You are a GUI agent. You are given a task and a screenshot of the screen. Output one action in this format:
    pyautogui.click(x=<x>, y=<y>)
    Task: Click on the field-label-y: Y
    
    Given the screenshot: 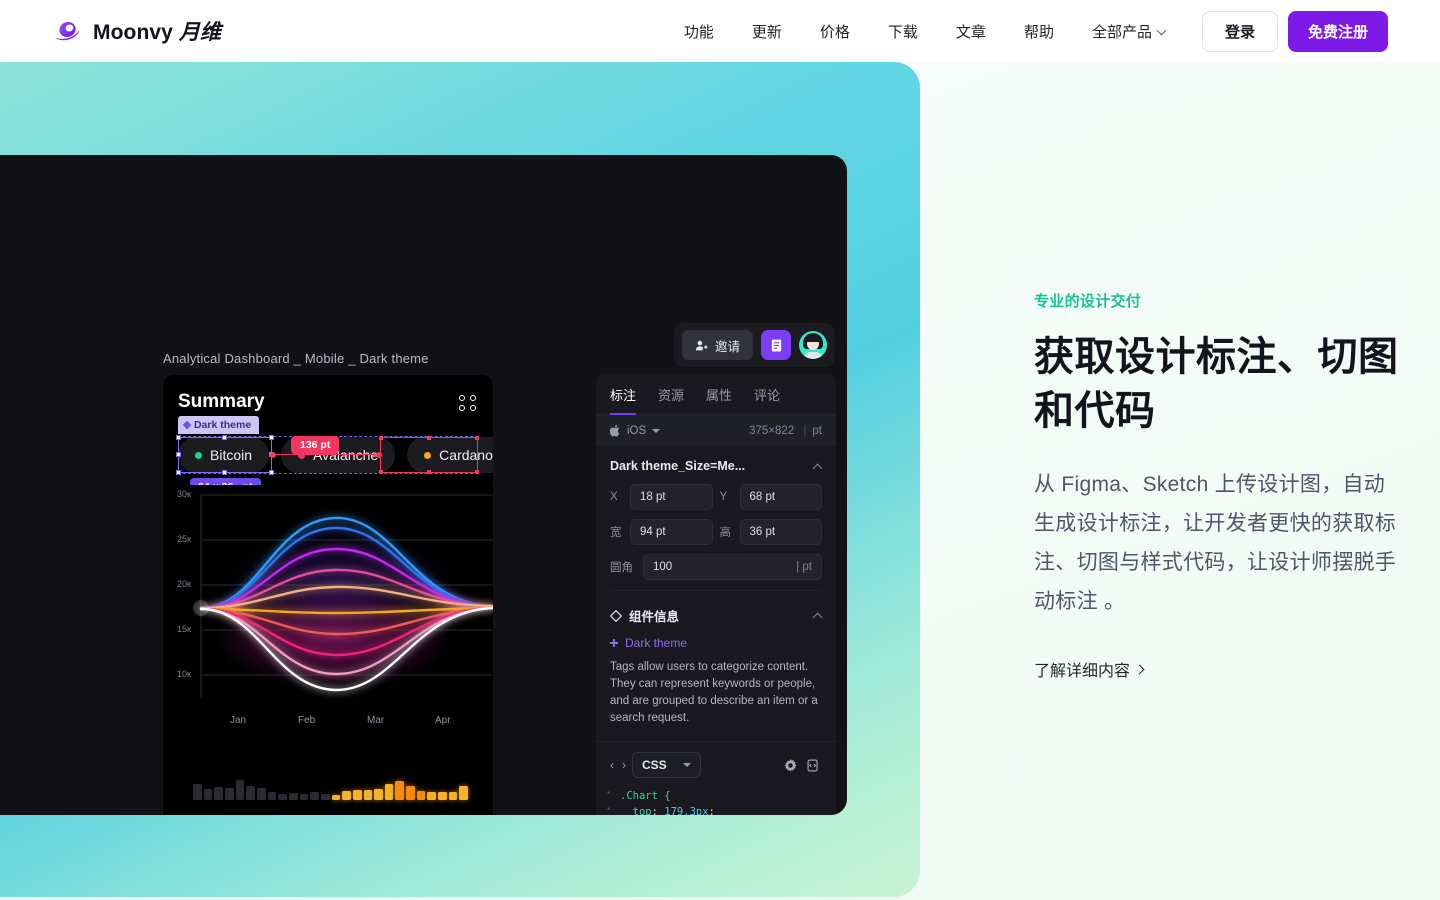 What is the action you would take?
    pyautogui.click(x=723, y=497)
    